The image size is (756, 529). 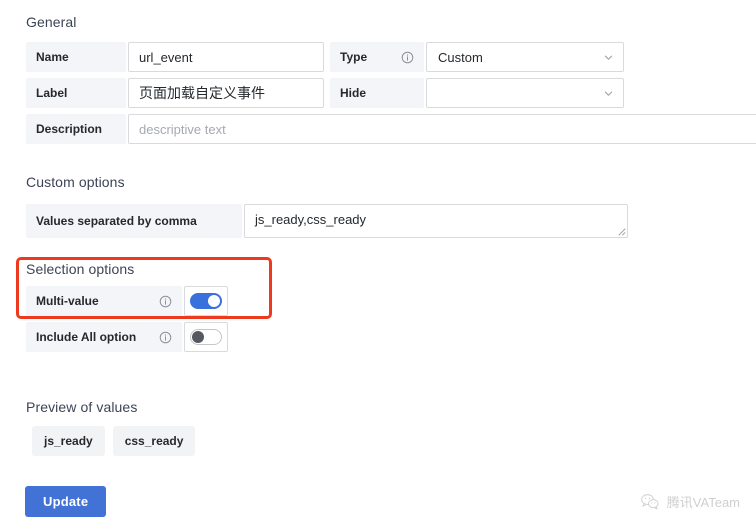 I want to click on watermark: 腾讯VATeam, so click(x=690, y=501).